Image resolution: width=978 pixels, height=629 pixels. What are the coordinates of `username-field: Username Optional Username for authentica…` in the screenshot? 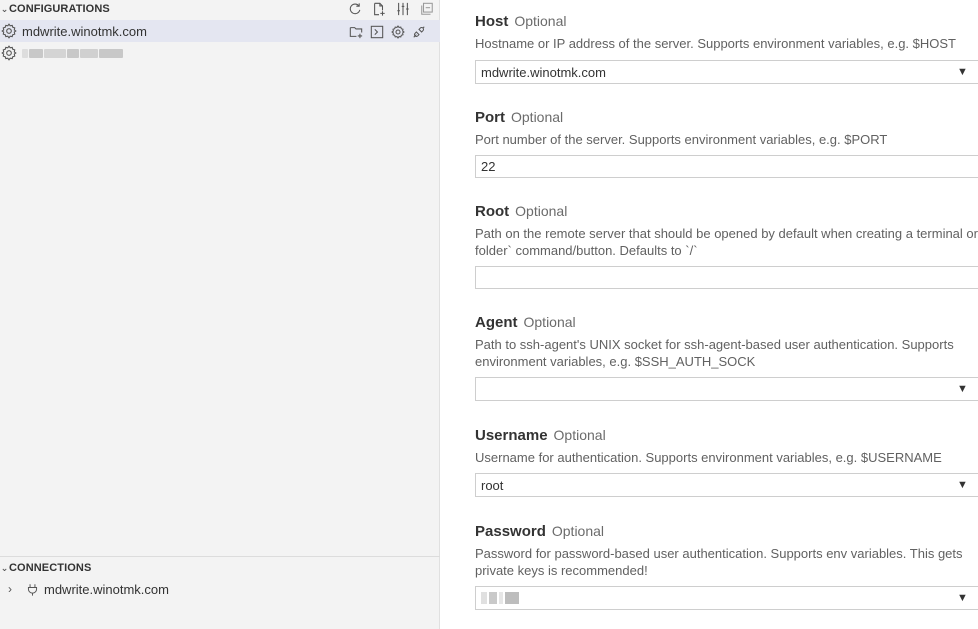 It's located at (726, 446).